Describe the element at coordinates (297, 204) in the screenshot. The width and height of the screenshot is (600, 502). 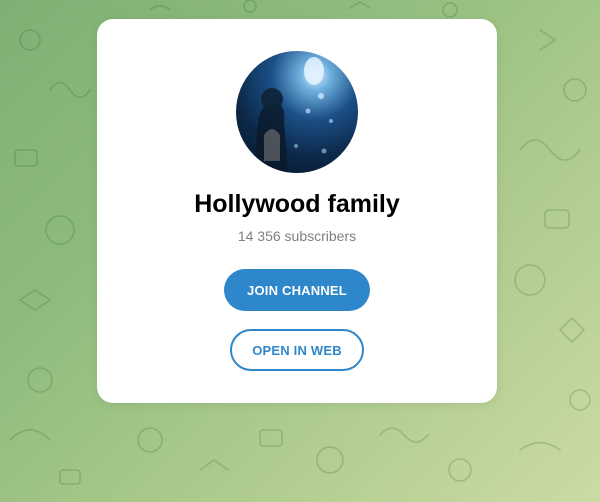
I see `channel-name: Hollywood family` at that location.